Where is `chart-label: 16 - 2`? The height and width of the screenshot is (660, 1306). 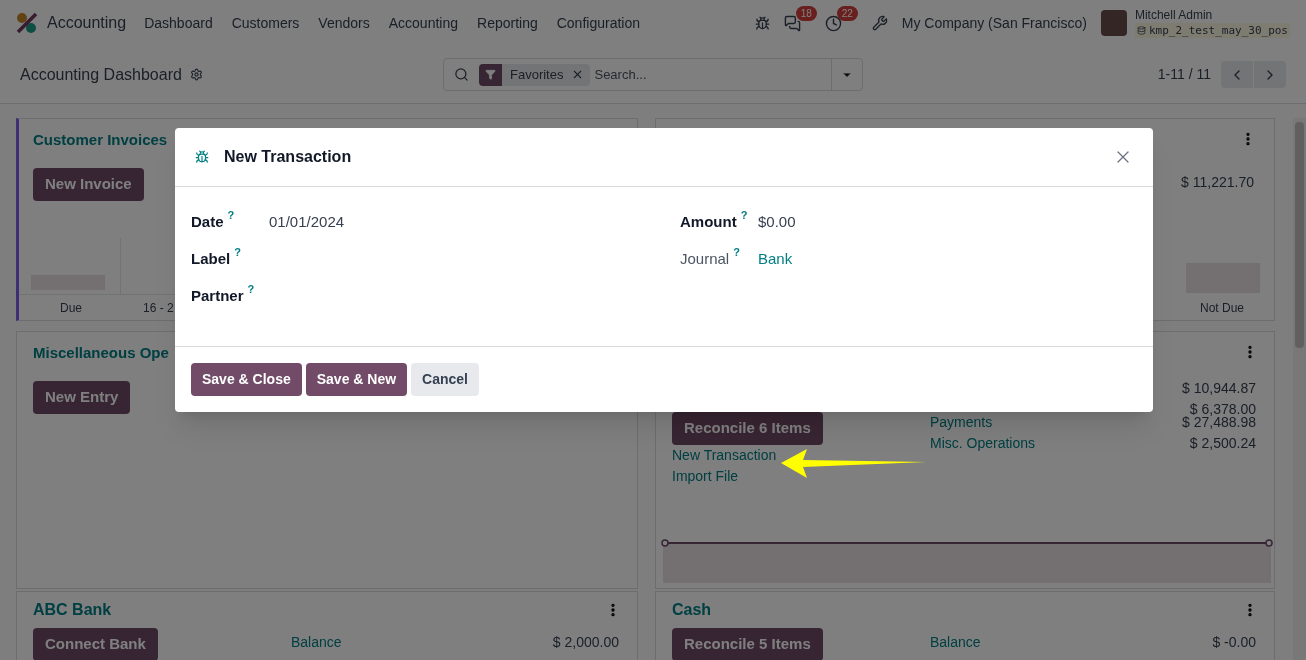
chart-label: 16 - 2 is located at coordinates (158, 308).